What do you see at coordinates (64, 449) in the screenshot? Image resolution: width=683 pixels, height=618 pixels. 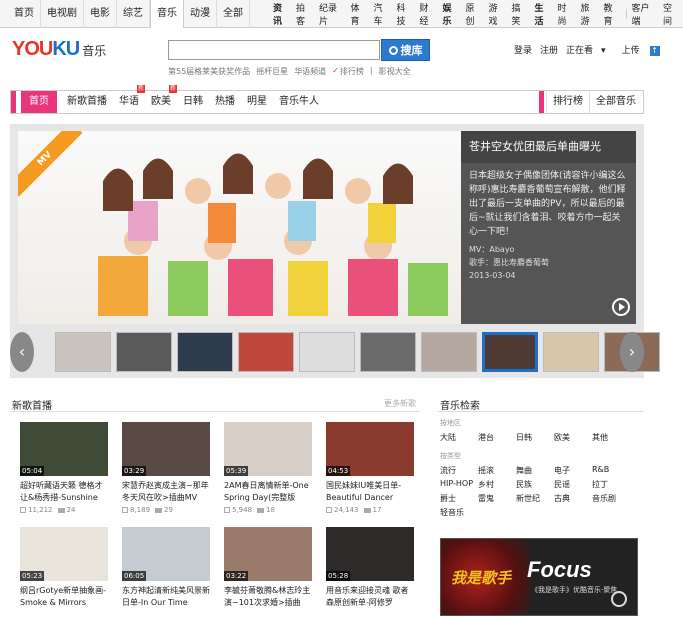 I see `video-thumbnail: 05:04` at bounding box center [64, 449].